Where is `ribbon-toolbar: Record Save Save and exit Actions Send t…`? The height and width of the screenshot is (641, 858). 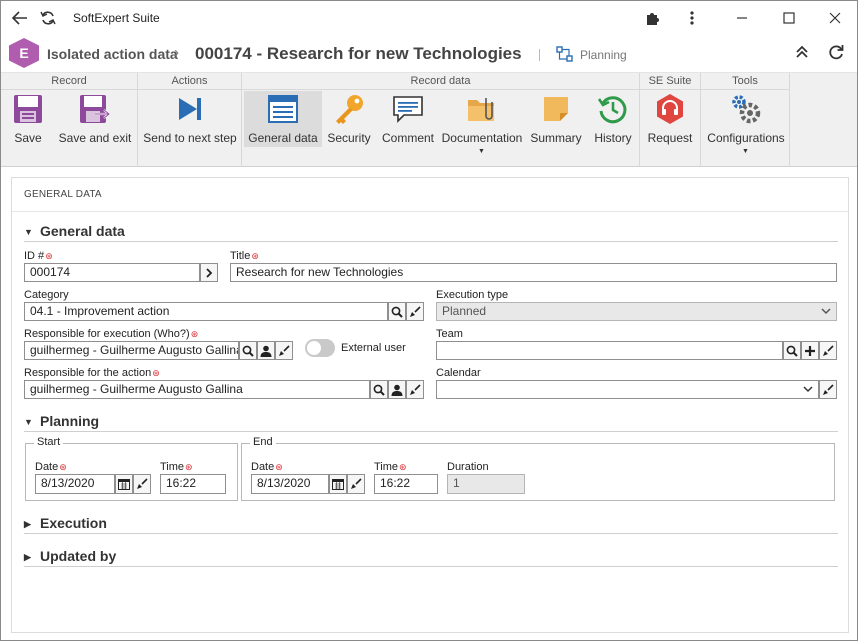 ribbon-toolbar: Record Save Save and exit Actions Send t… is located at coordinates (429, 120).